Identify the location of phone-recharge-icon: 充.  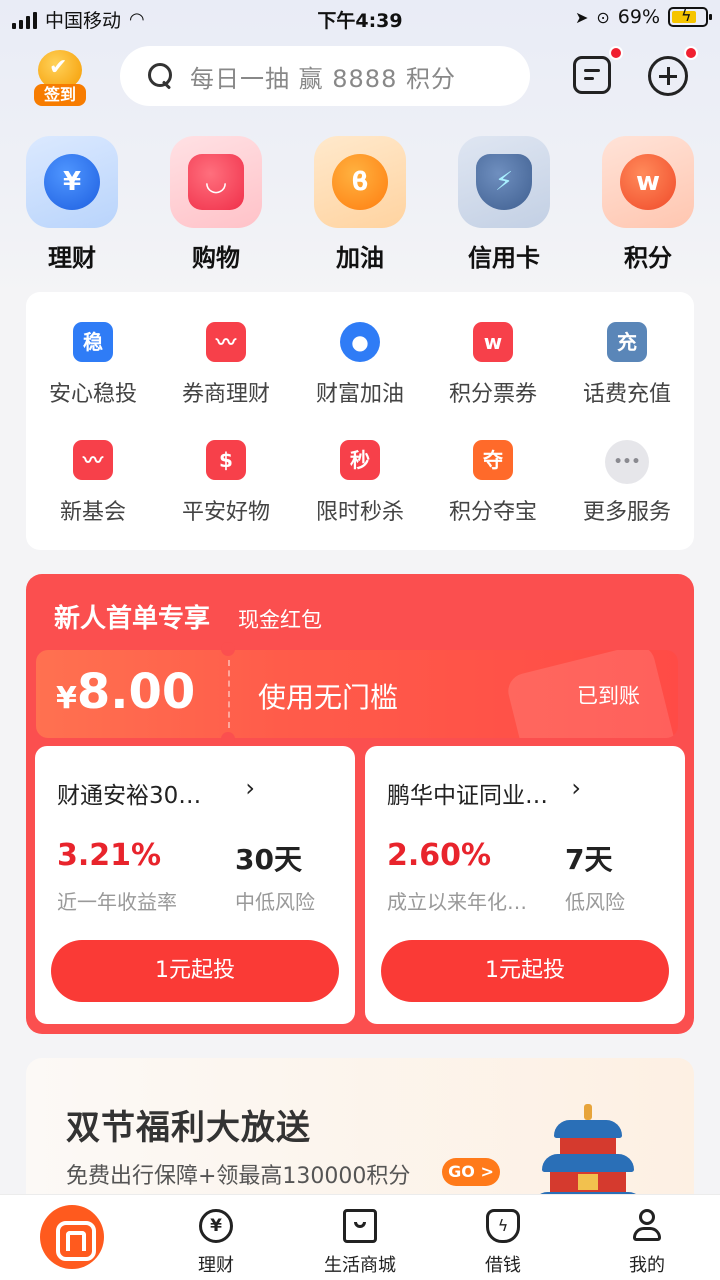
(627, 342).